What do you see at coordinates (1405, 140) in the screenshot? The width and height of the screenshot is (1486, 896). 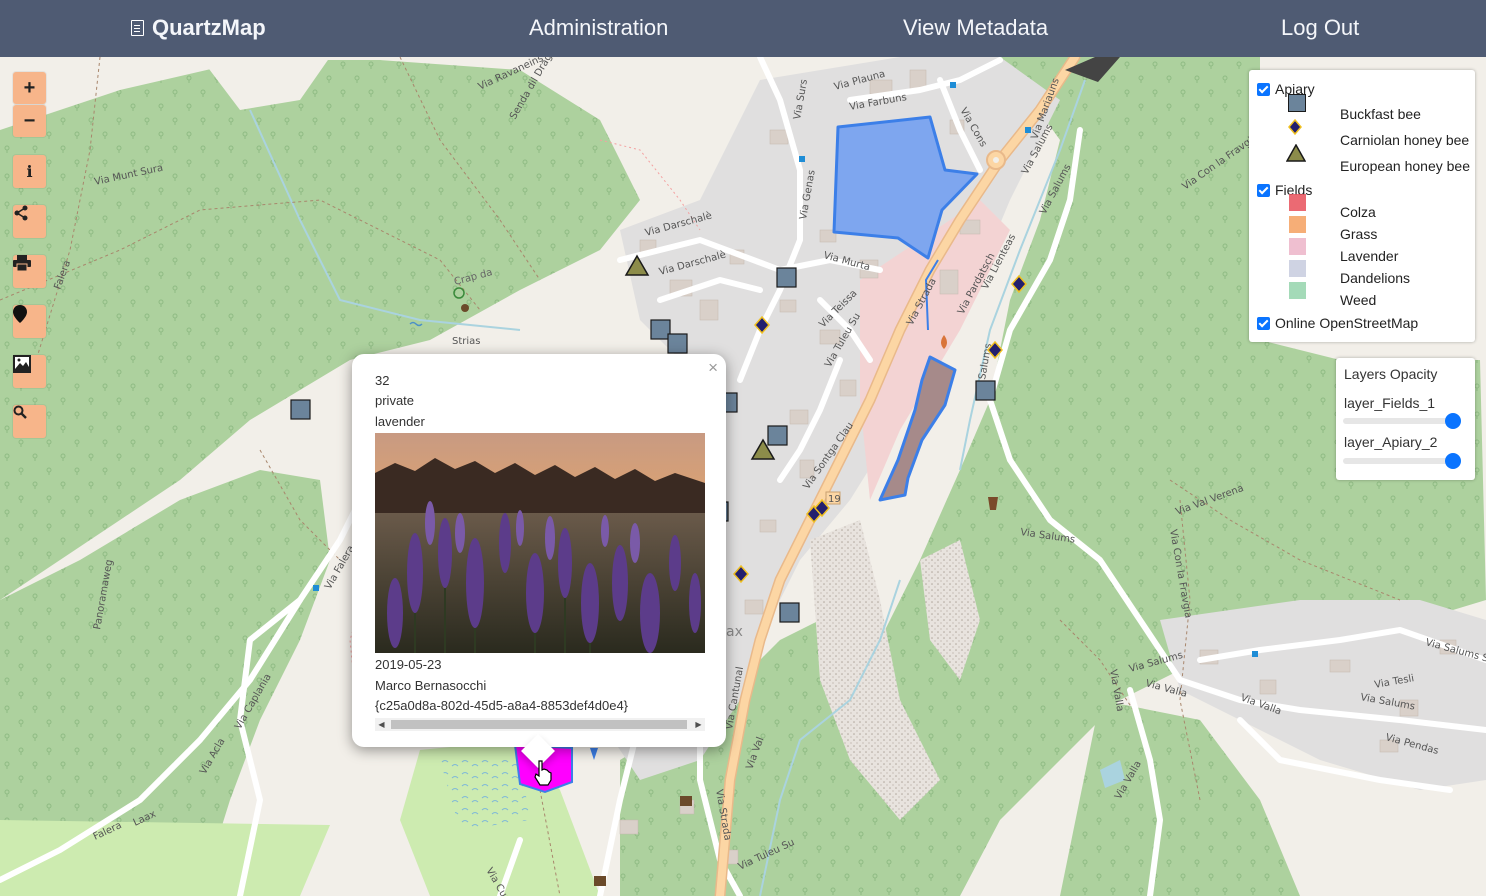 I see `legend-label-carniolan: Carniolan honey bee` at bounding box center [1405, 140].